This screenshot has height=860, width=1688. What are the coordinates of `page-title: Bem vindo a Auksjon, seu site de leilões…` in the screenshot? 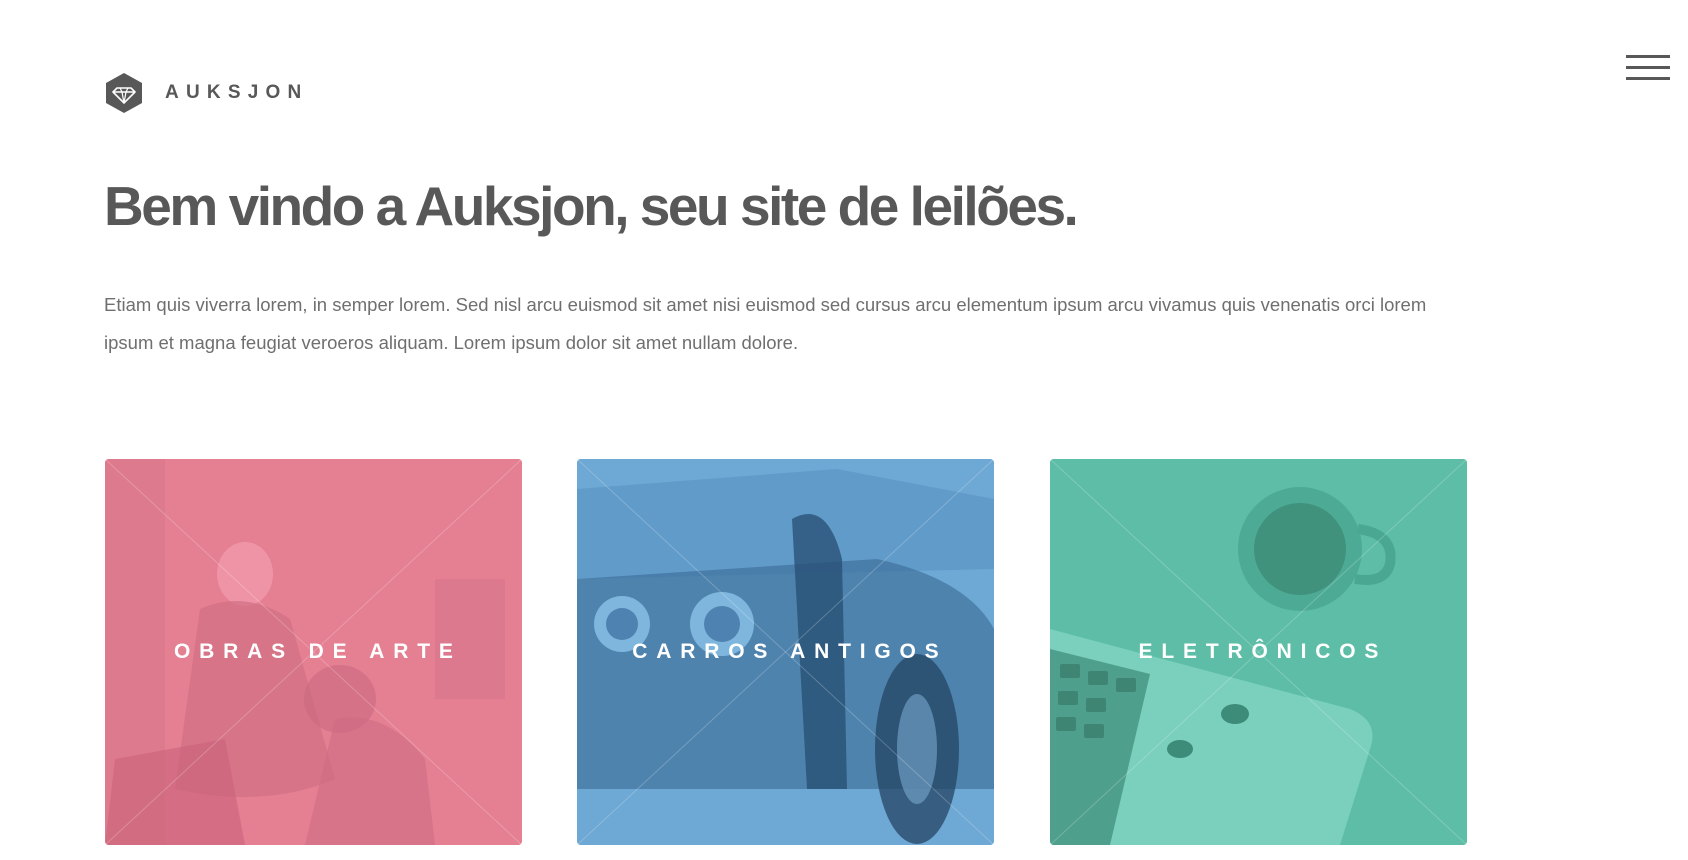 It's located at (591, 206).